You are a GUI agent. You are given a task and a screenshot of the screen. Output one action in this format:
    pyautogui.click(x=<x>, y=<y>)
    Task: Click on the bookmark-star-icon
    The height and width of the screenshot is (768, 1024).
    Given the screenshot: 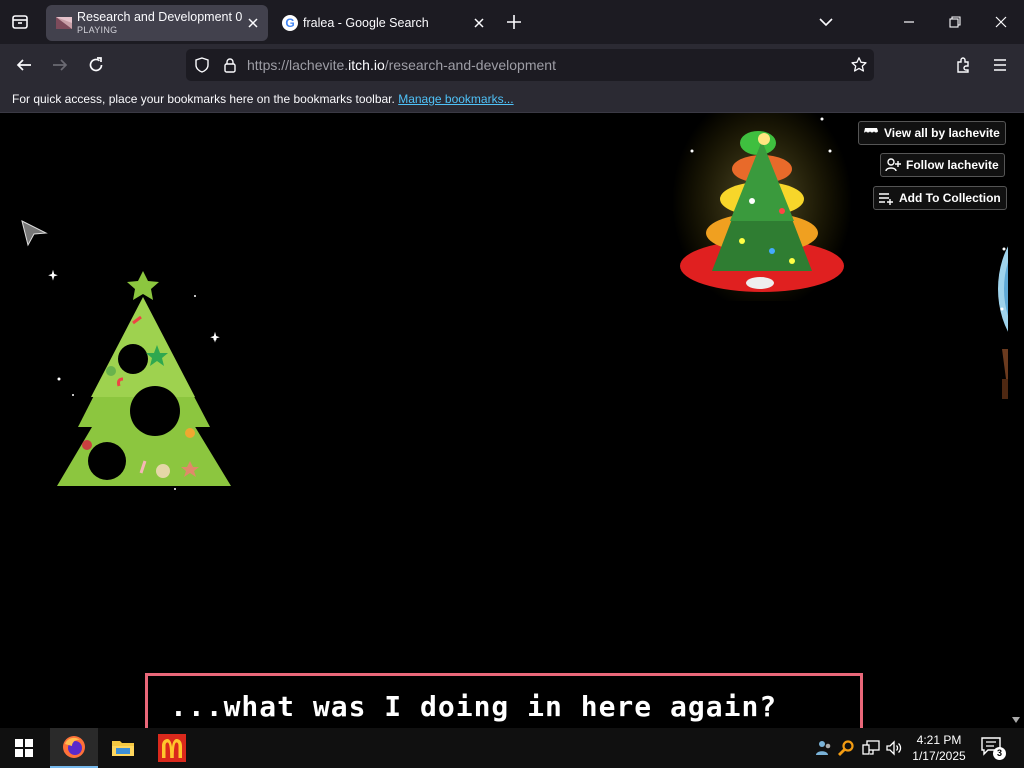 What is the action you would take?
    pyautogui.click(x=859, y=65)
    